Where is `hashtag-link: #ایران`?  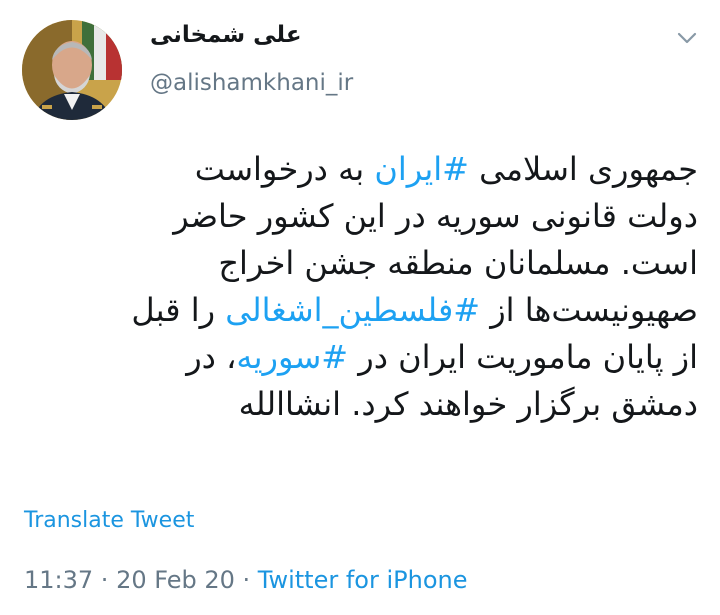
hashtag-link: #ایران is located at coordinates (421, 169).